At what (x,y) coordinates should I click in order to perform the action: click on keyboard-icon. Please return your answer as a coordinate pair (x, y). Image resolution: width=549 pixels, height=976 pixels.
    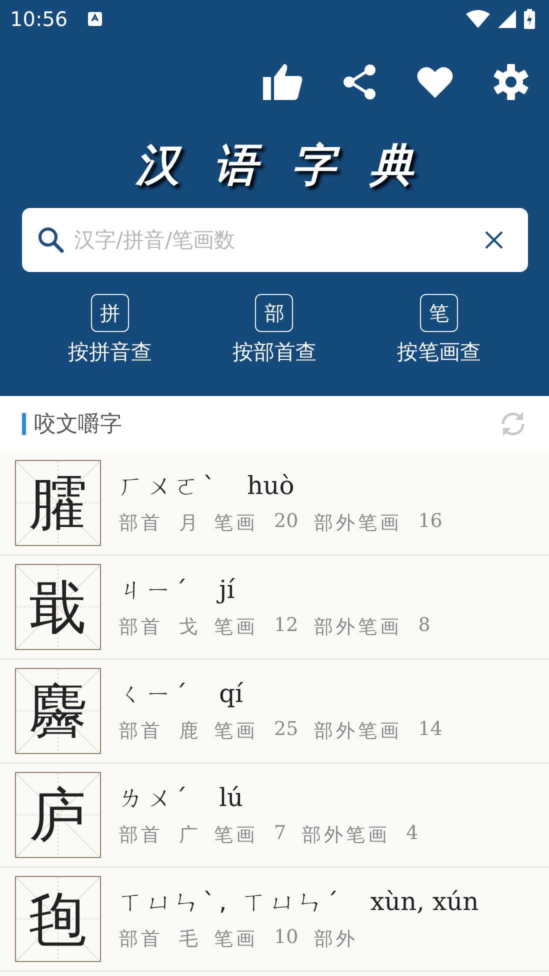
    Looking at the image, I should click on (95, 19).